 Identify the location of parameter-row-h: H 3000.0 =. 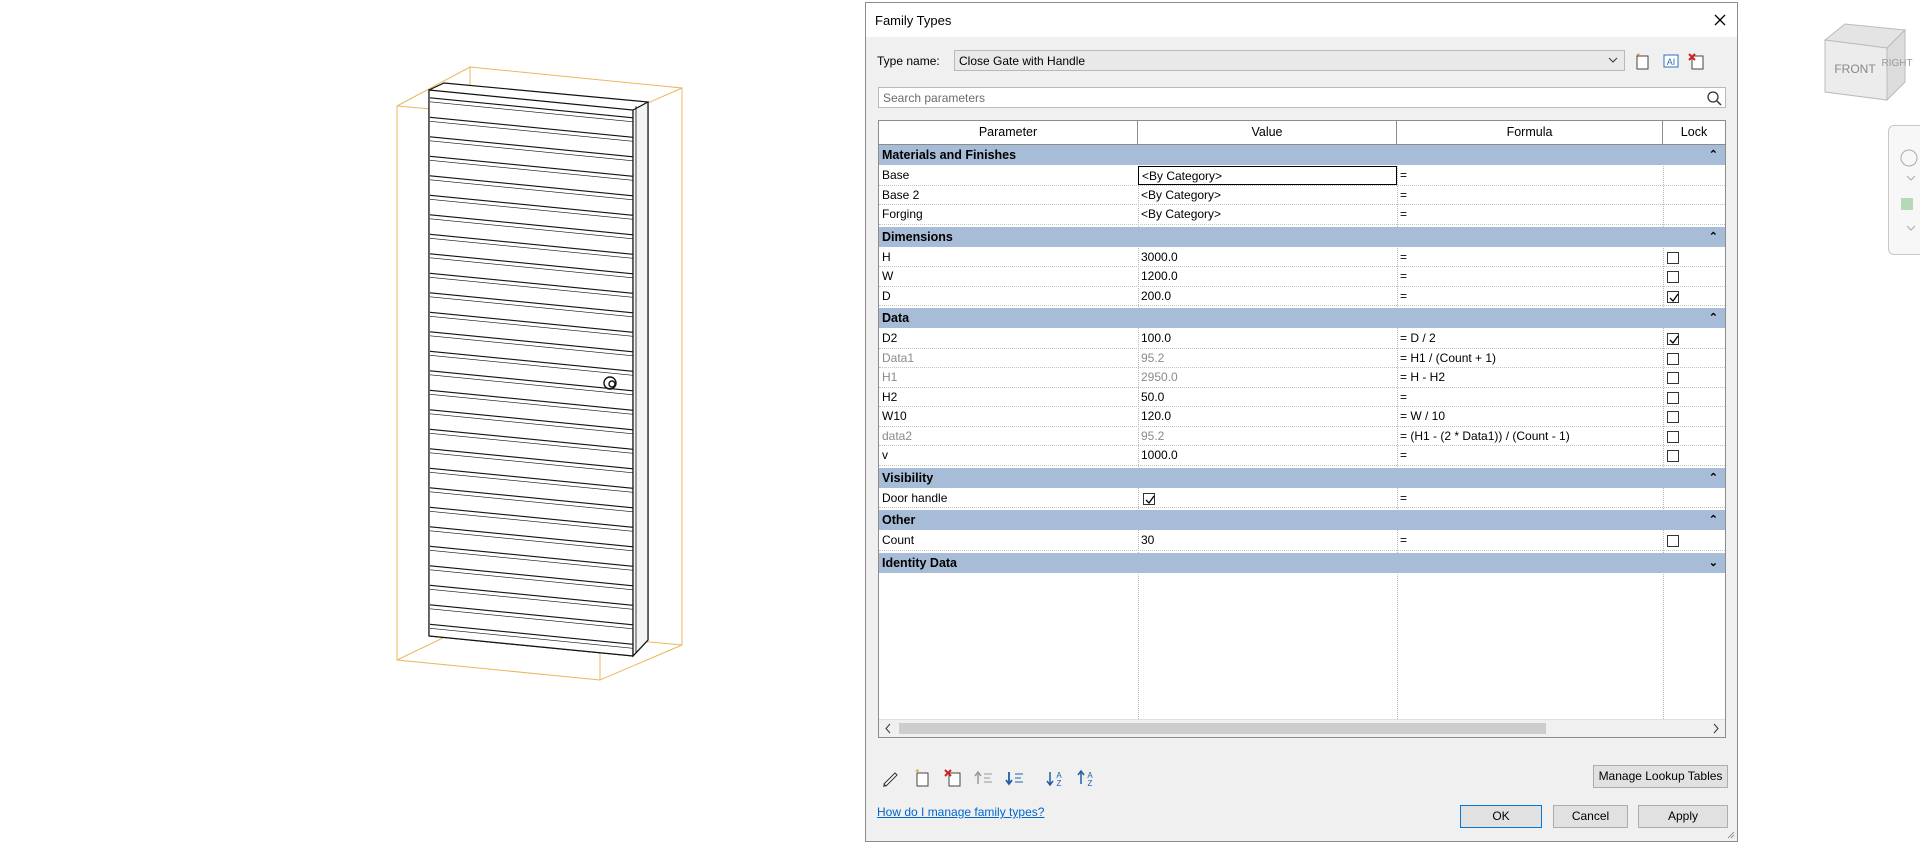
(1302, 257).